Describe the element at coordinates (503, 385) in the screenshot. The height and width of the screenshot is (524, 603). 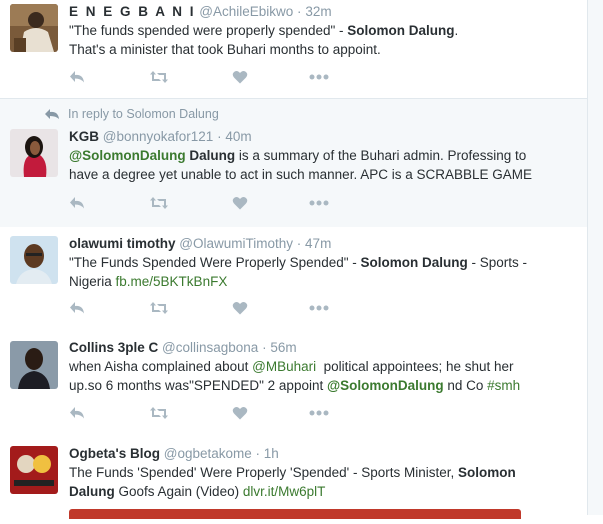
I see `inline-link: #smh` at that location.